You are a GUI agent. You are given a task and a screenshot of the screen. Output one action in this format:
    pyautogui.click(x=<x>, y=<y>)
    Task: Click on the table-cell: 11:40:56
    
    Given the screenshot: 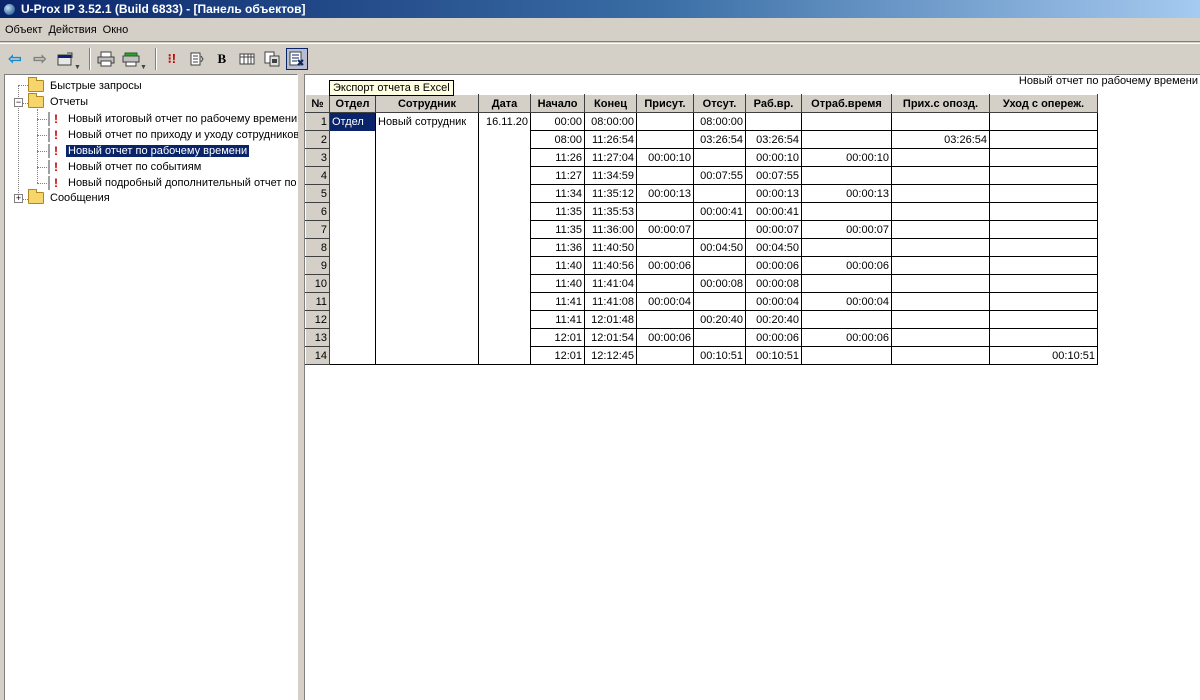 What is the action you would take?
    pyautogui.click(x=610, y=265)
    